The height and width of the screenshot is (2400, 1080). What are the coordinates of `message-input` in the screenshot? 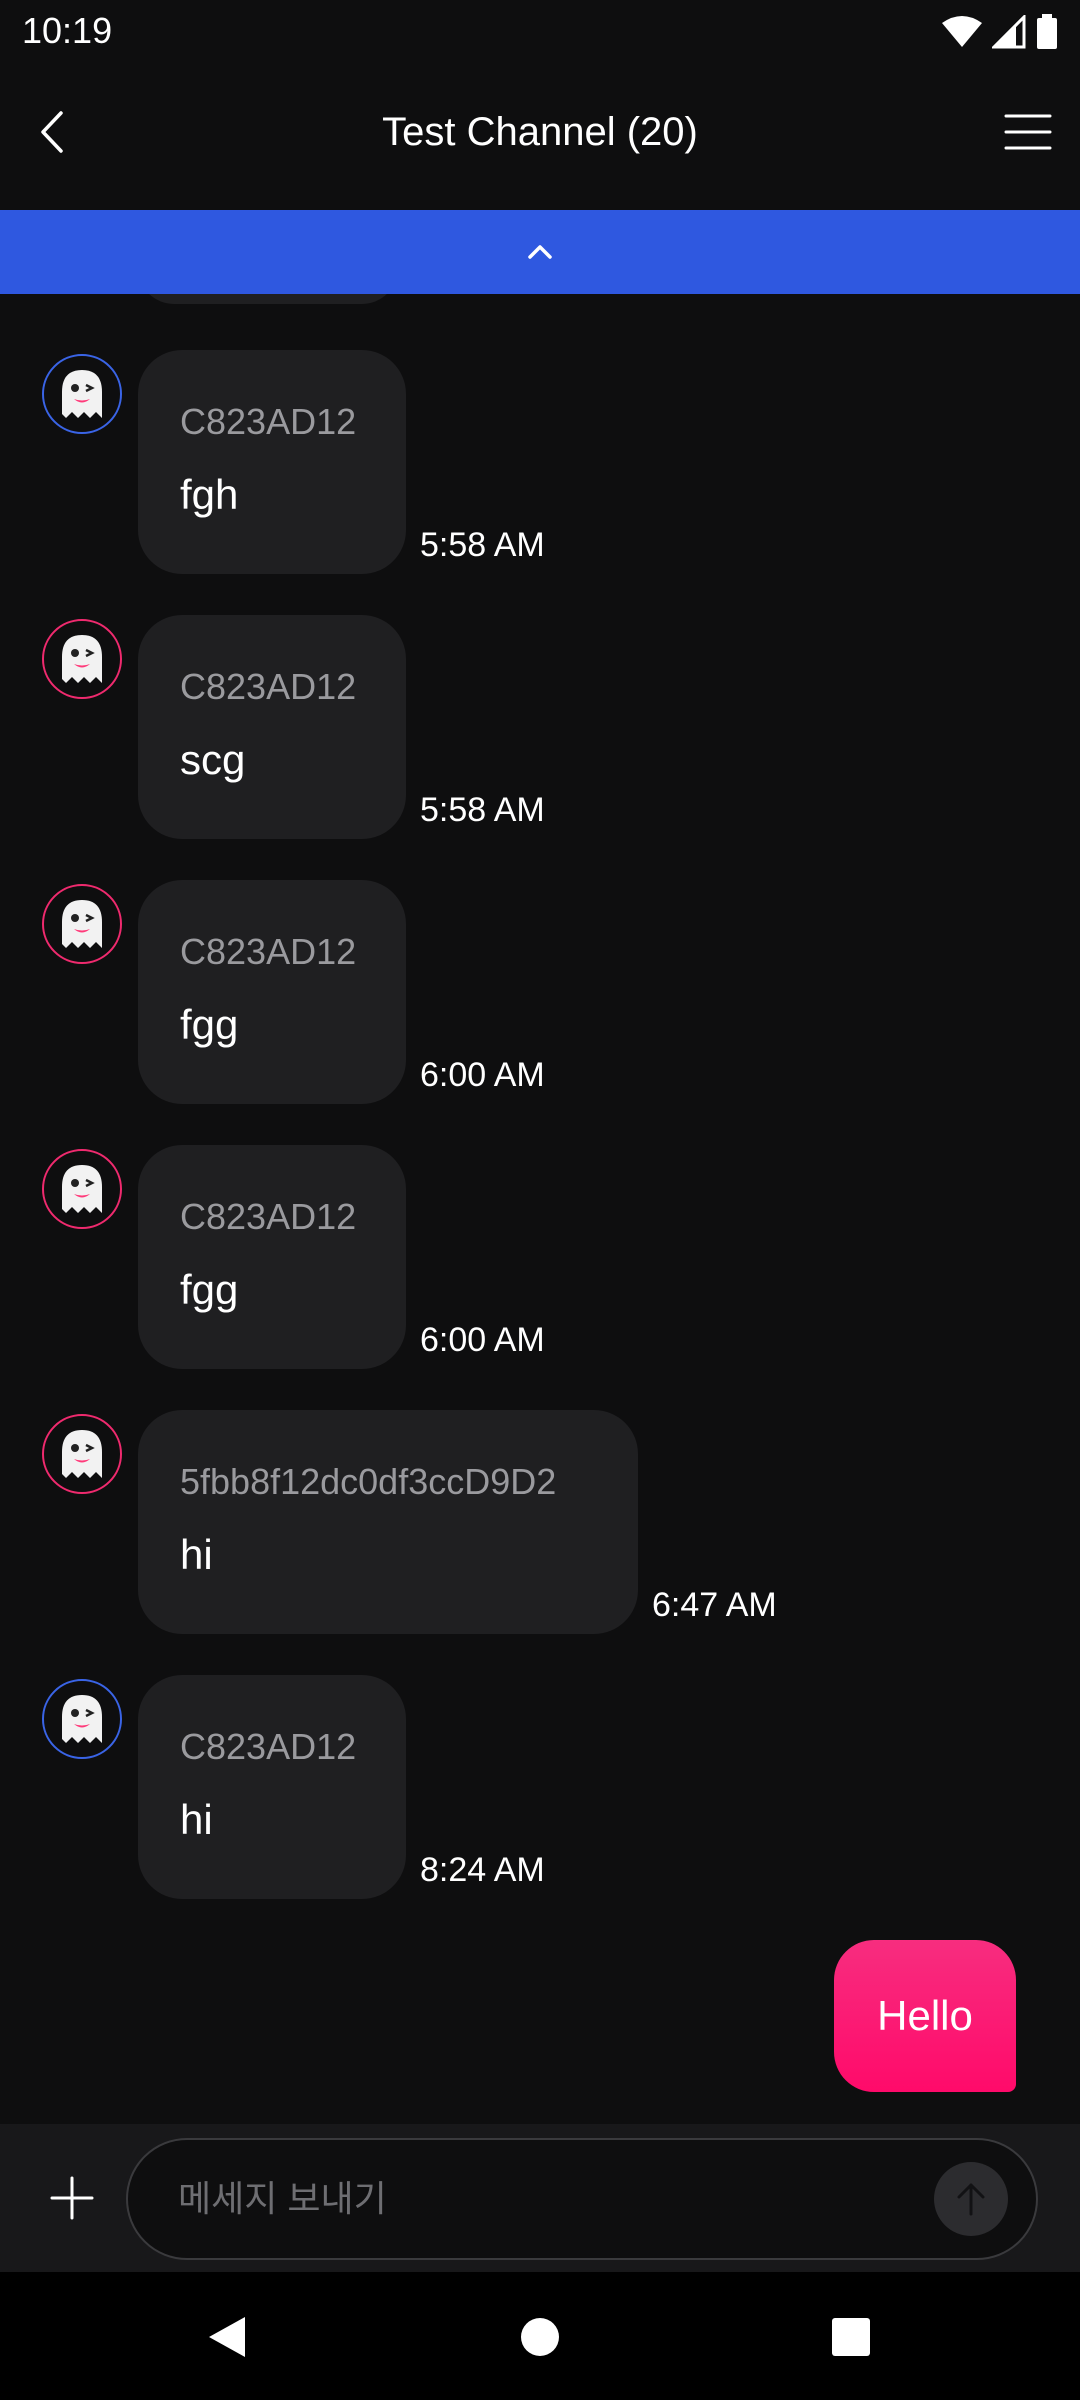 It's located at (582, 2199).